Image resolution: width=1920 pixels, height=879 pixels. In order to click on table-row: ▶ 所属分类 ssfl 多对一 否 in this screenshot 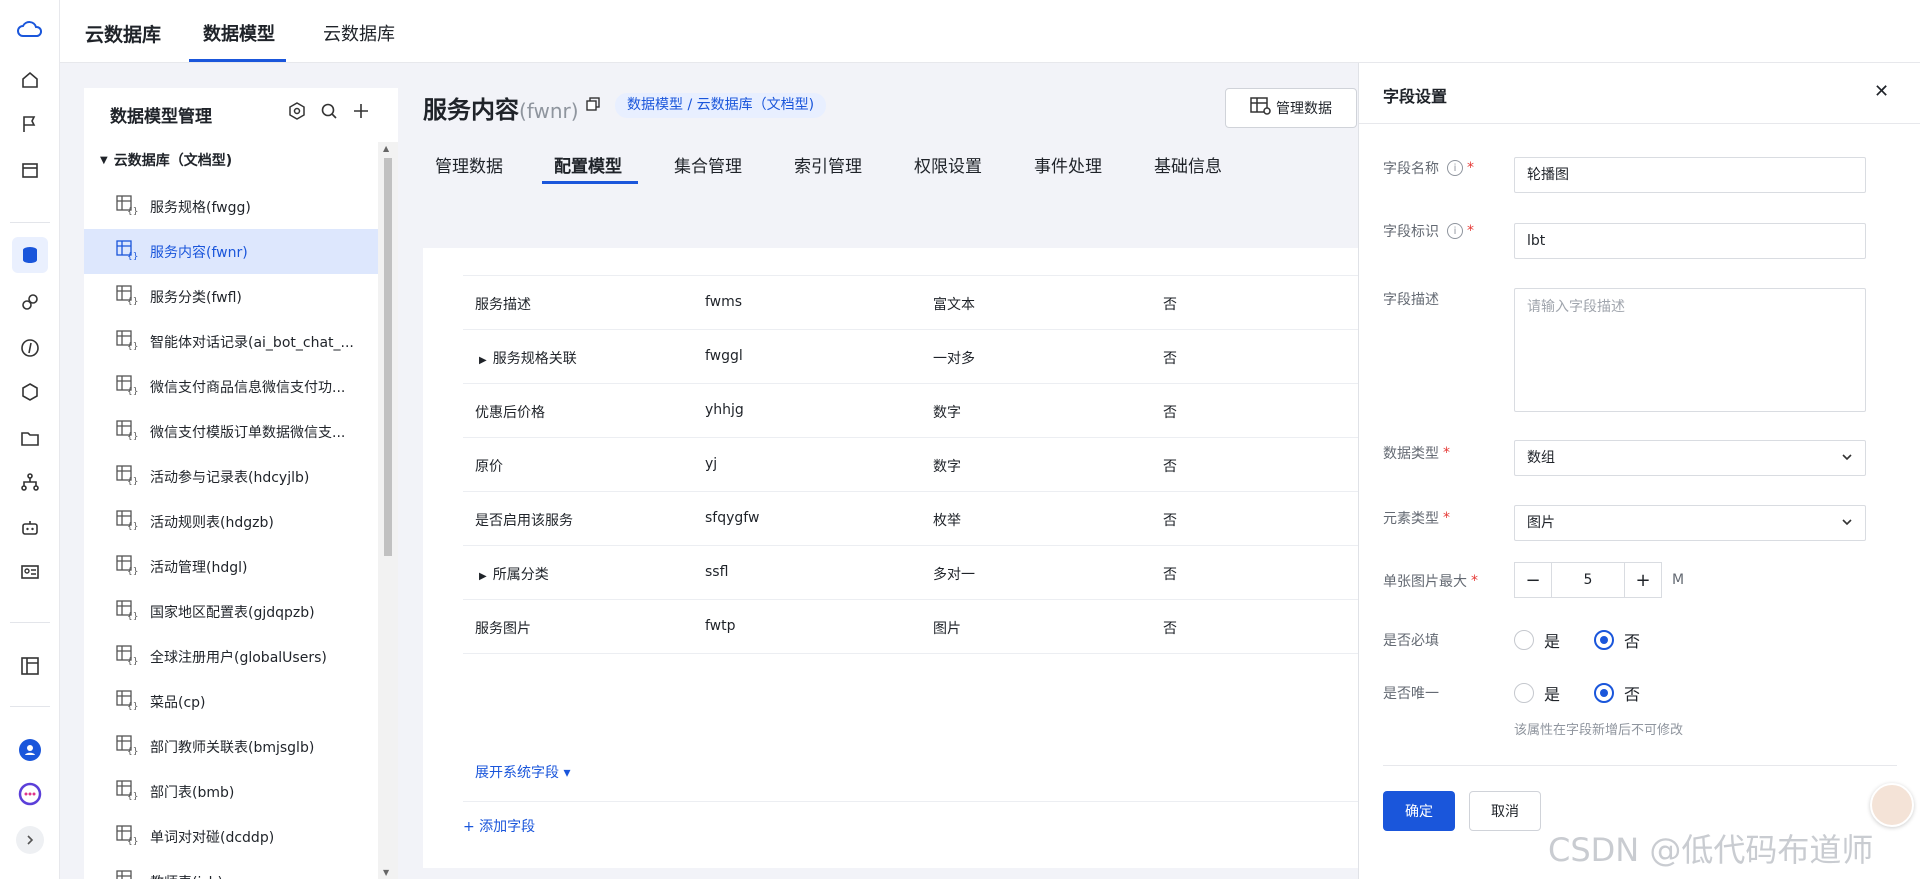, I will do `click(910, 573)`.